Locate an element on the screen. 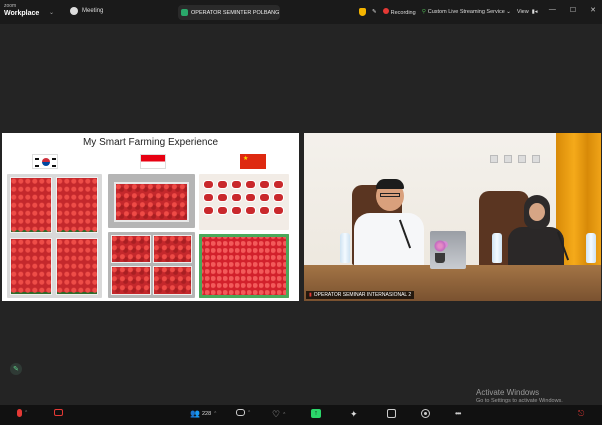  view-label: View is located at coordinates (522, 12).